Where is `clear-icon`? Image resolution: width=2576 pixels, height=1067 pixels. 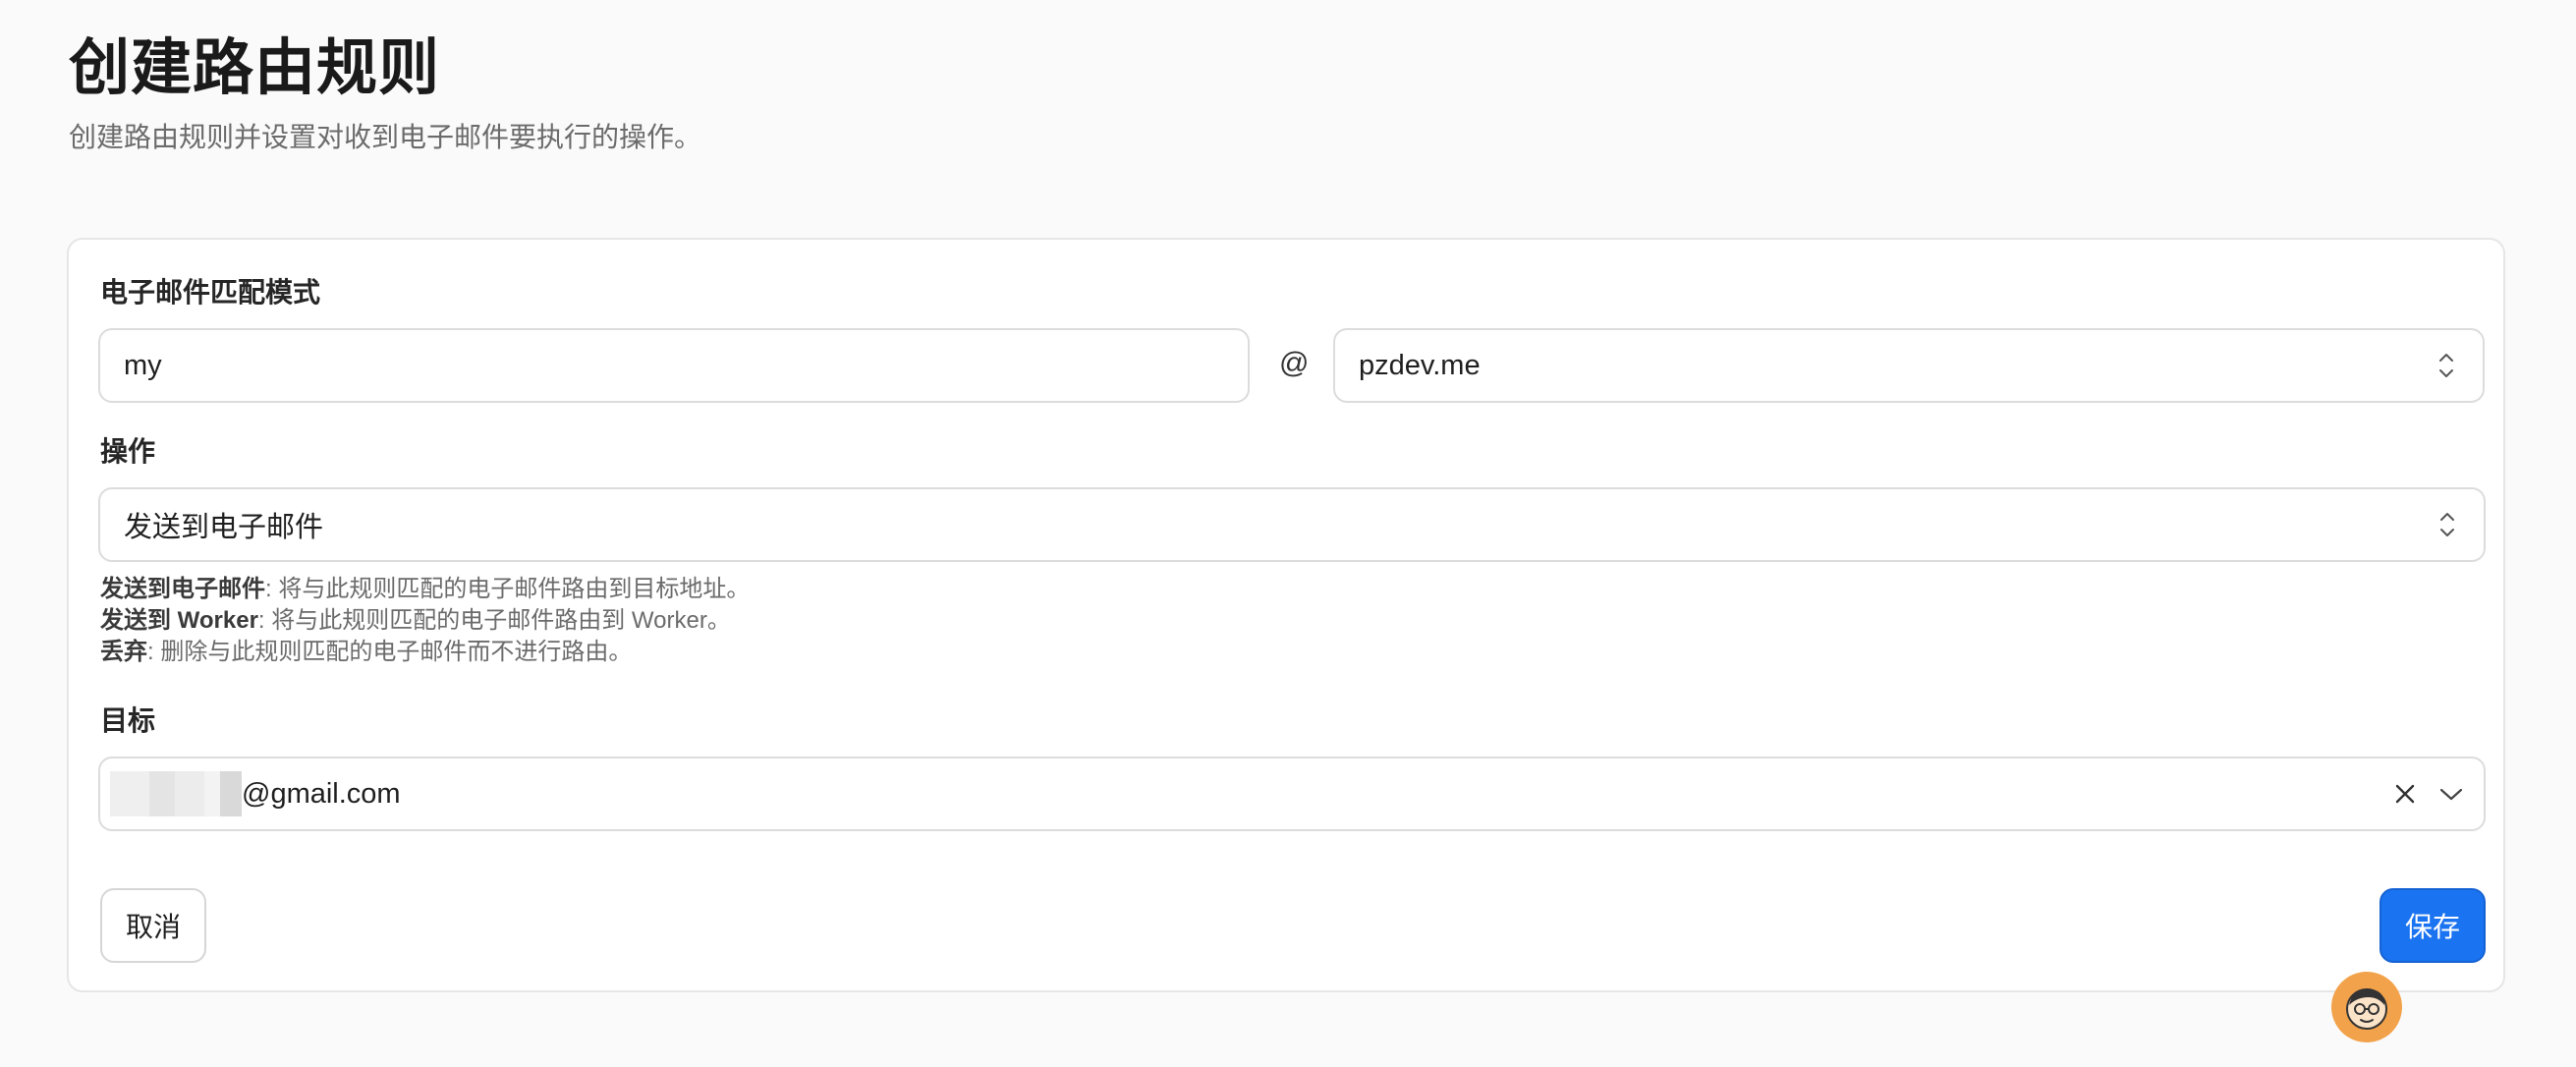
clear-icon is located at coordinates (2405, 794).